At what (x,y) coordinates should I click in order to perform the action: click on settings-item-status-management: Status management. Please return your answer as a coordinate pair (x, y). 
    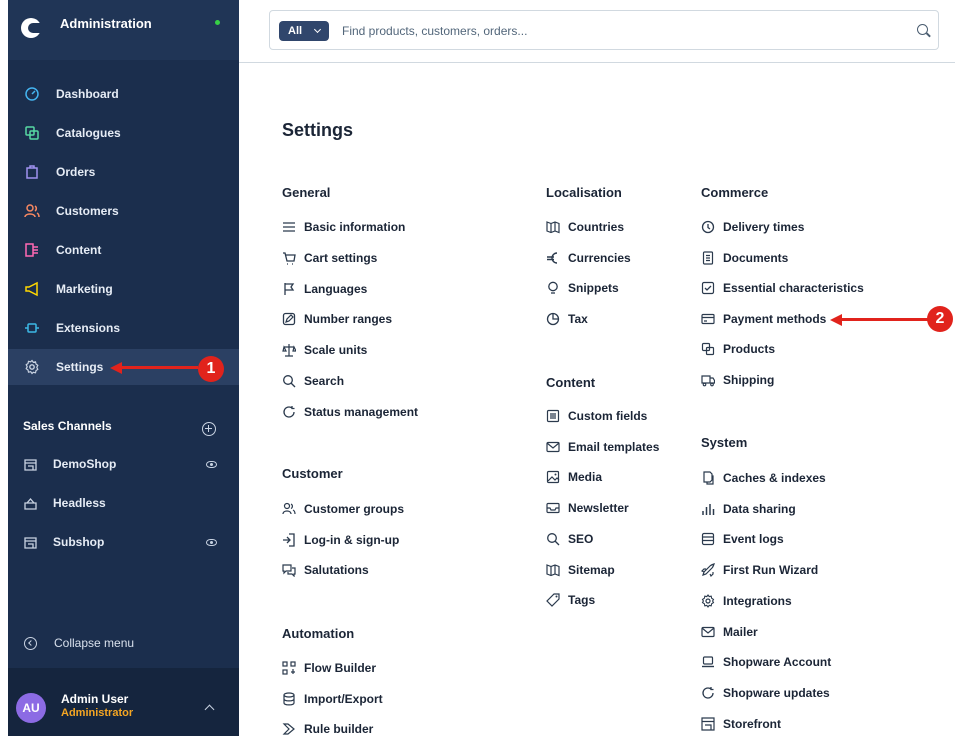
    Looking at the image, I should click on (377, 412).